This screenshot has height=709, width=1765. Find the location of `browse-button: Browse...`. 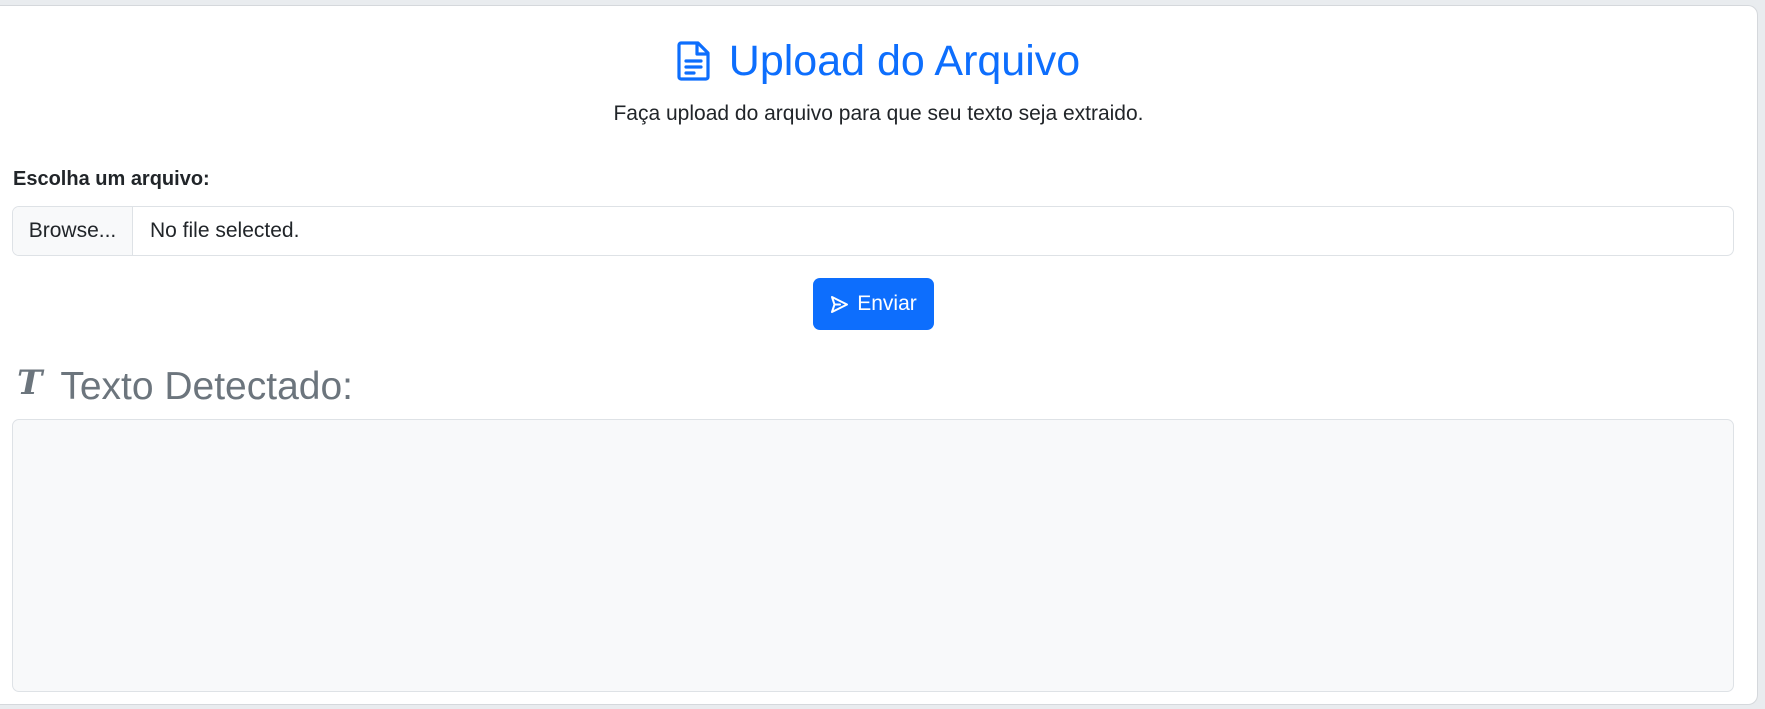

browse-button: Browse... is located at coordinates (73, 231).